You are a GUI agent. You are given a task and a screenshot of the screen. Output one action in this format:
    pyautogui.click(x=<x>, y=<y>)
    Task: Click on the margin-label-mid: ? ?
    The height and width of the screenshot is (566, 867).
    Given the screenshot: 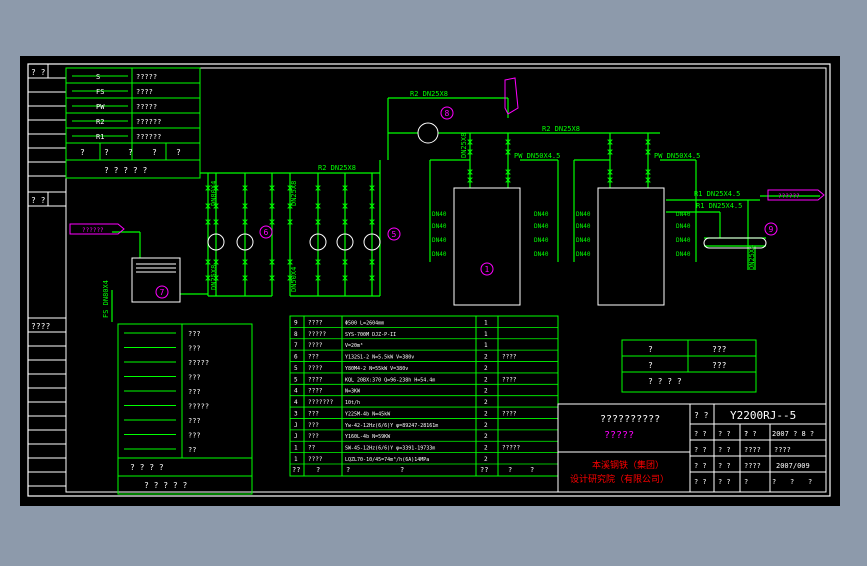 What is the action you would take?
    pyautogui.click(x=38, y=200)
    